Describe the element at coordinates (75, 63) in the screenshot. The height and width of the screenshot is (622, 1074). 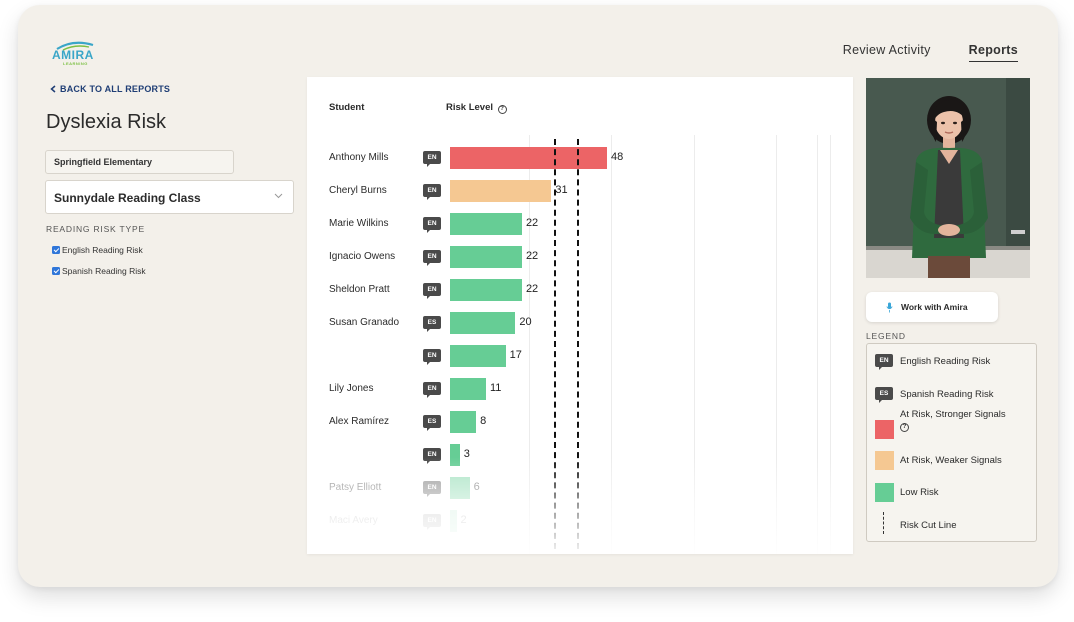
I see `logo-sub: LEARNING` at that location.